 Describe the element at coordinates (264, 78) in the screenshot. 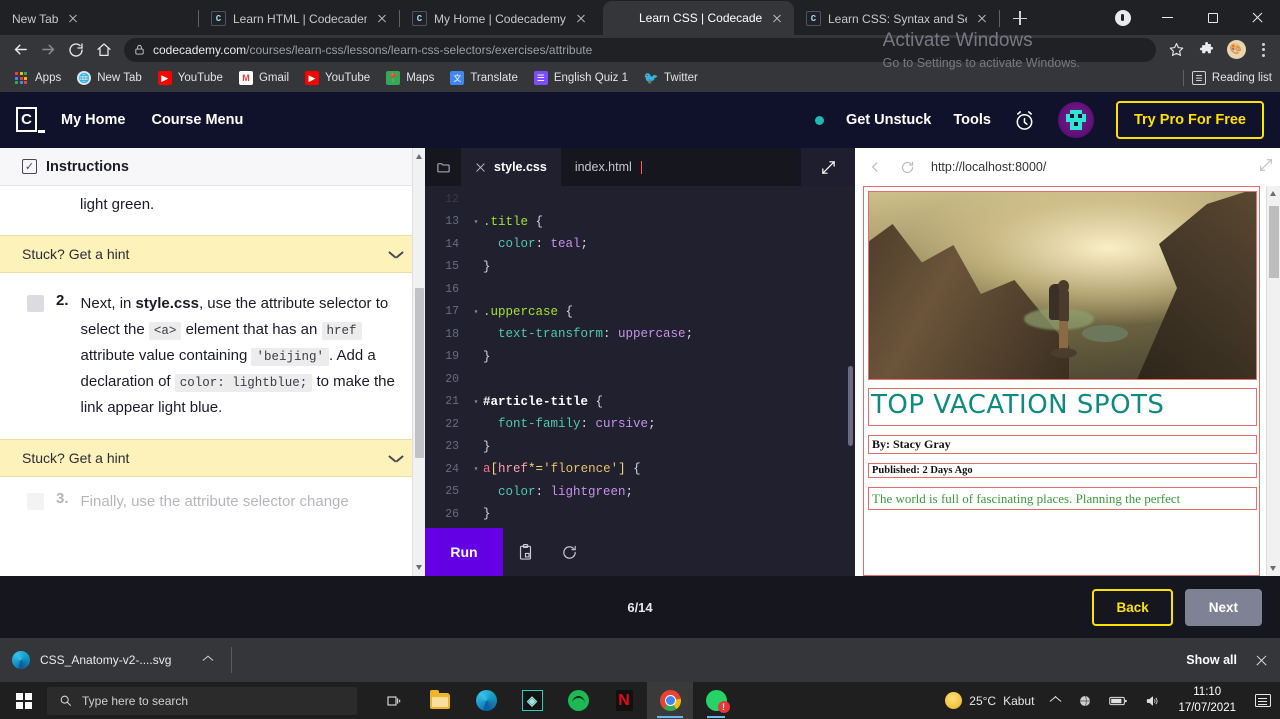

I see `bookmark-gmail: M Gmail` at that location.